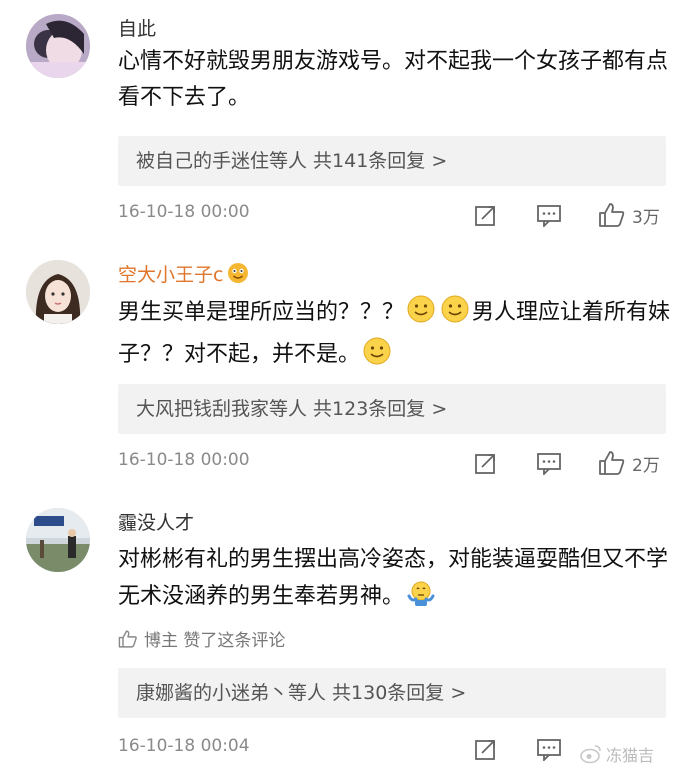 The height and width of the screenshot is (771, 690). I want to click on like-count: 3万, so click(646, 217).